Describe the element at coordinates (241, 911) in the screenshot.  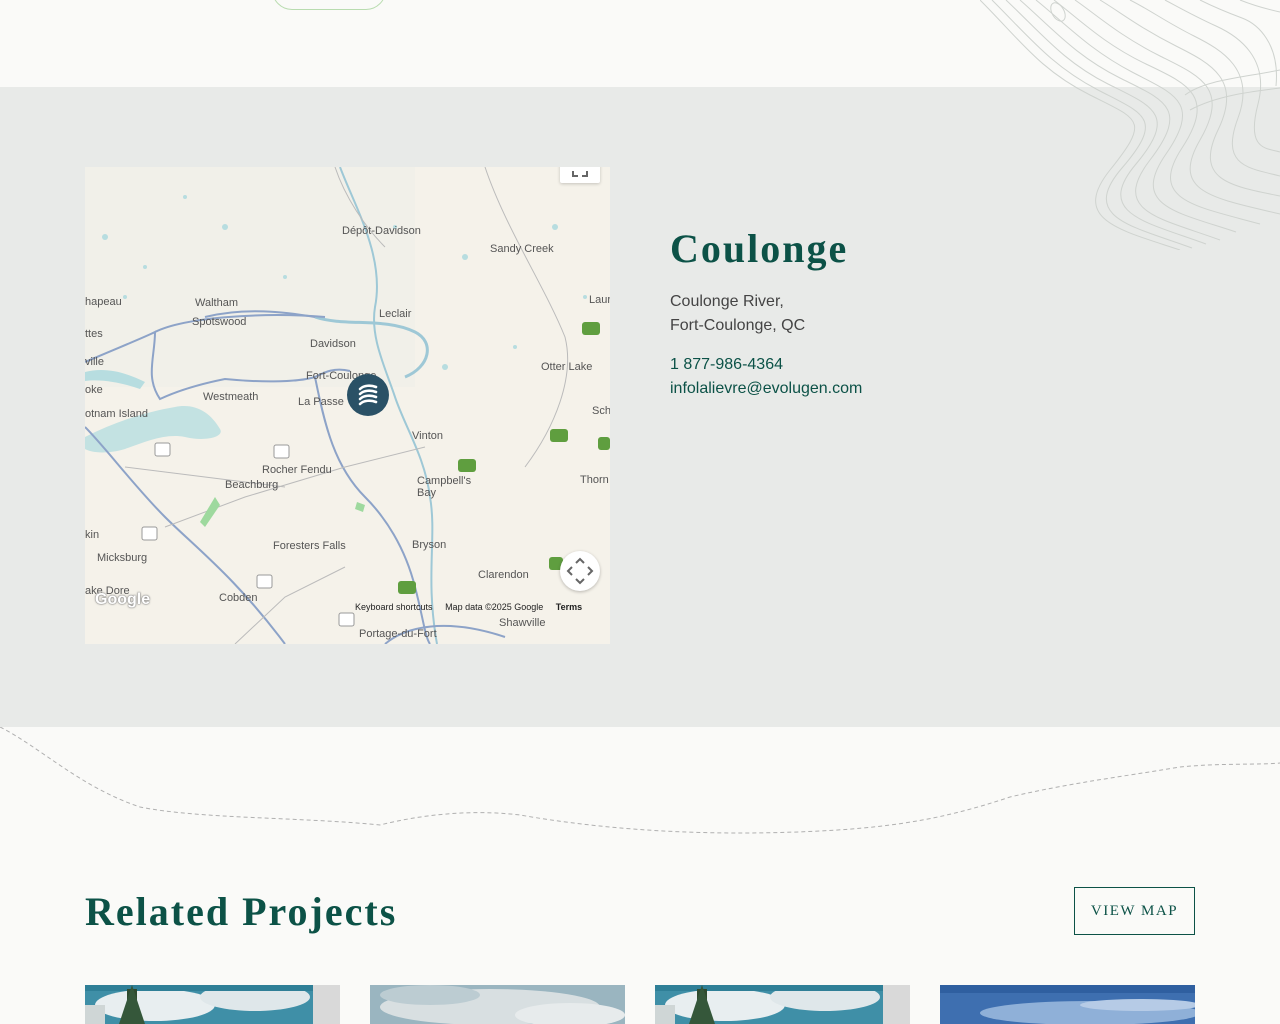
I see `related-projects-title: Related Projects` at that location.